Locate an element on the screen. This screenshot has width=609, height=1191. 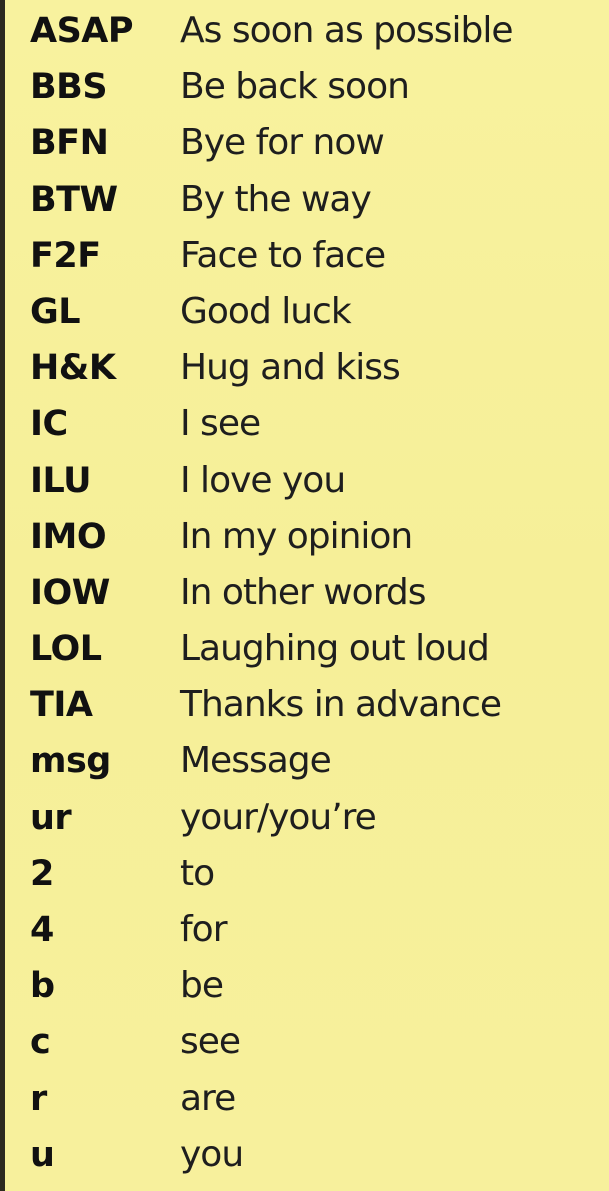
list-item: IC I see is located at coordinates (304, 424).